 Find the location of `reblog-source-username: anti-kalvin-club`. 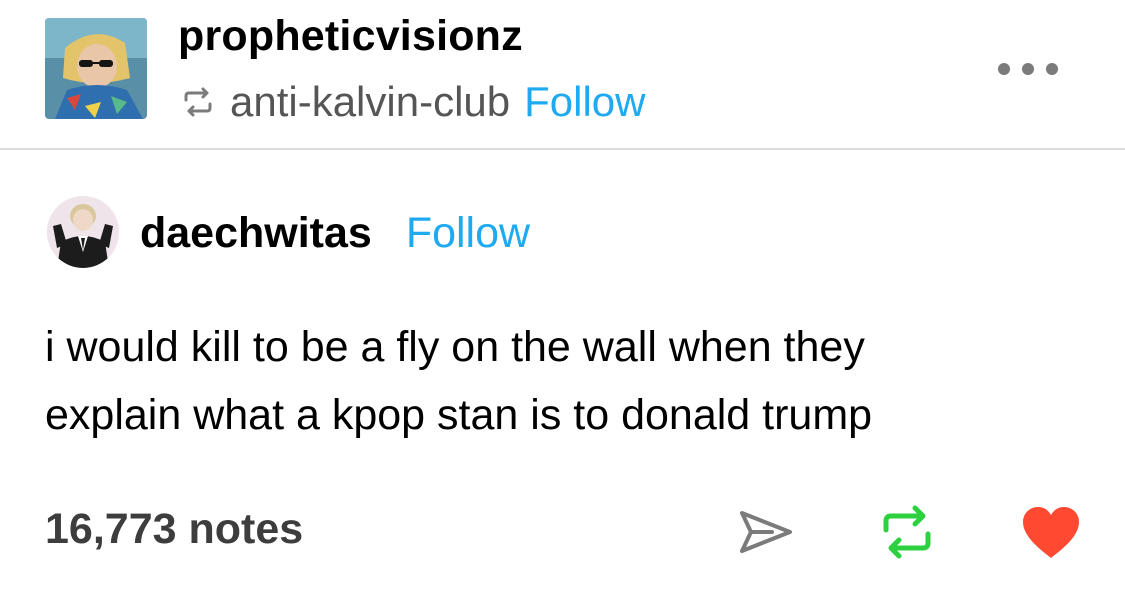

reblog-source-username: anti-kalvin-club is located at coordinates (370, 102).